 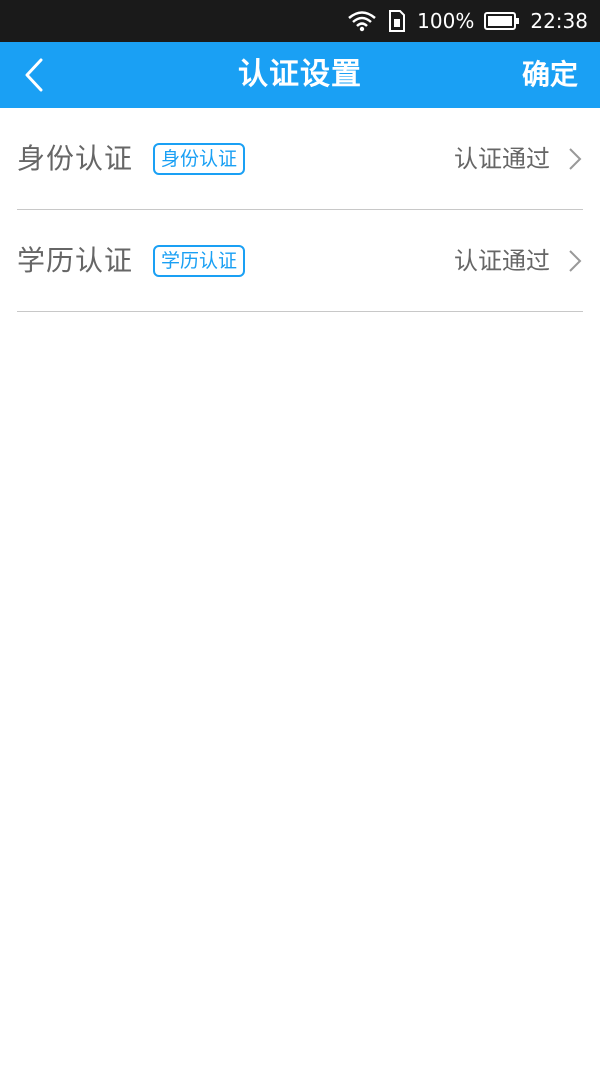 I want to click on back-button, so click(x=34, y=75).